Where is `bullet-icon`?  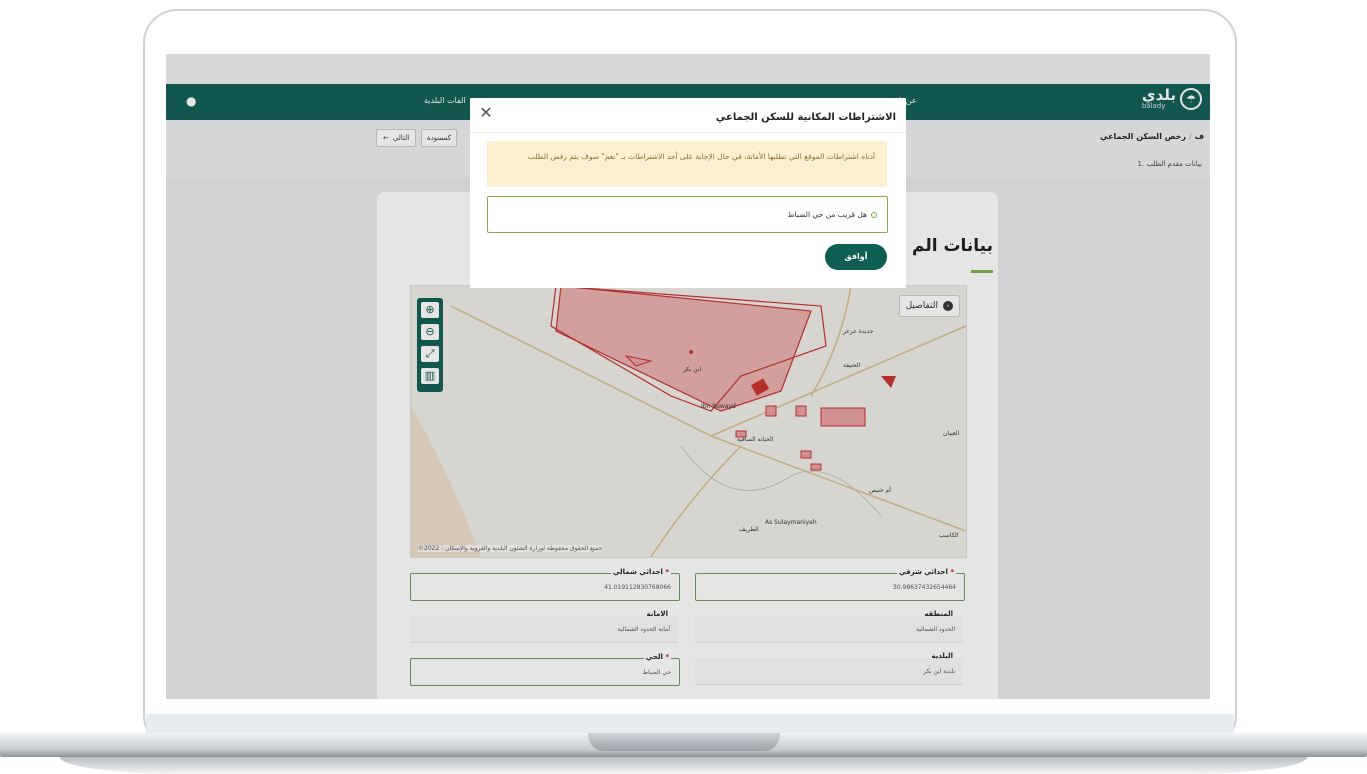 bullet-icon is located at coordinates (874, 214).